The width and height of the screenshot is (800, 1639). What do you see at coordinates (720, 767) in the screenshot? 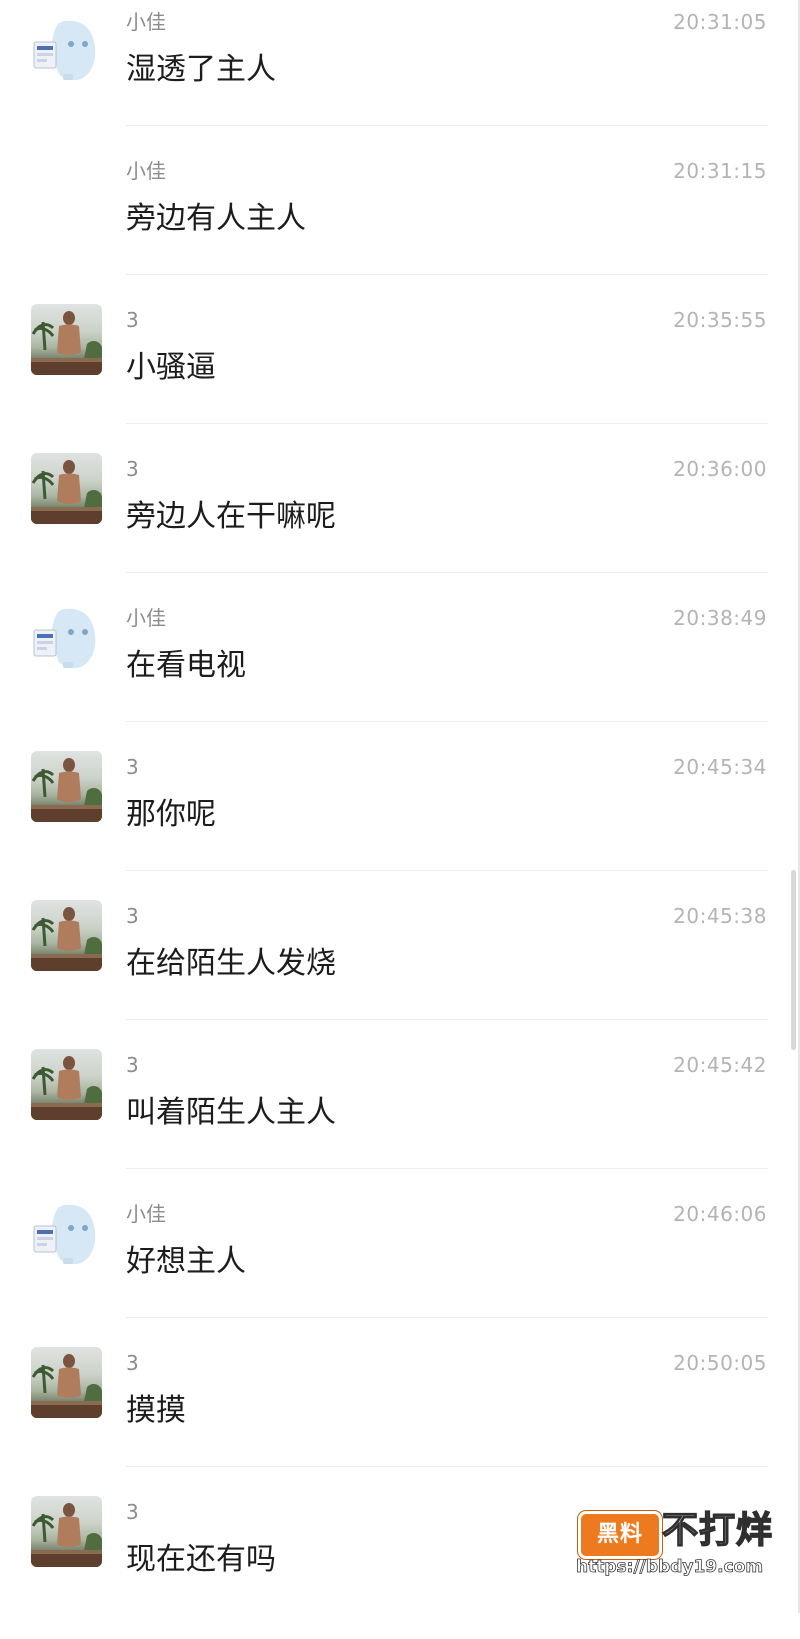
I see `message-timestamp: 20:45:34` at bounding box center [720, 767].